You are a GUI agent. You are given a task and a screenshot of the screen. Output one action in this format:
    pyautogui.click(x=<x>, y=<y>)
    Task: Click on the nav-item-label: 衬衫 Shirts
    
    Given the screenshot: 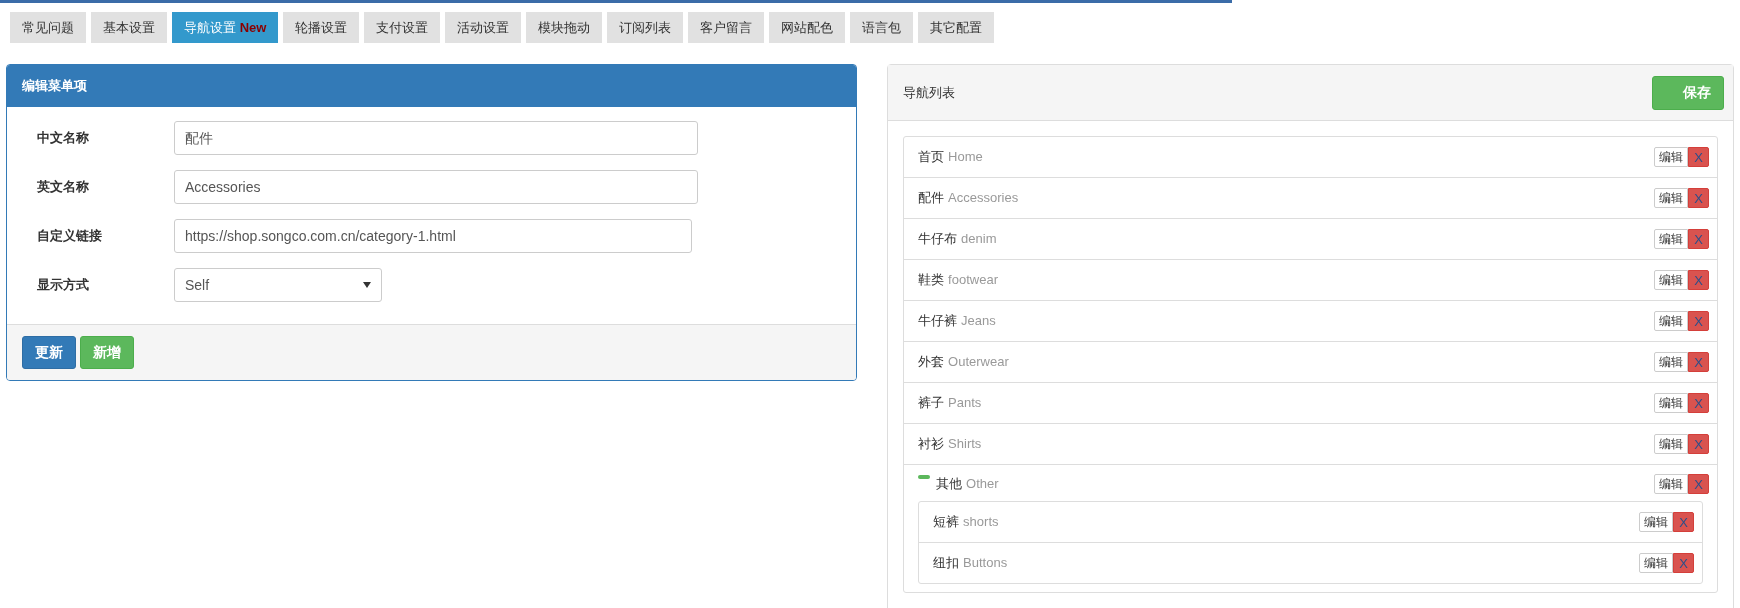 What is the action you would take?
    pyautogui.click(x=950, y=444)
    